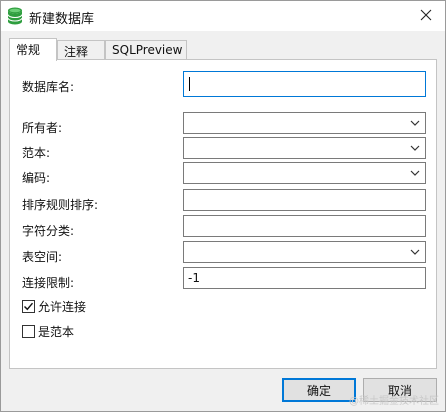 The height and width of the screenshot is (412, 446). What do you see at coordinates (36, 153) in the screenshot?
I see `template-label: 范本:` at bounding box center [36, 153].